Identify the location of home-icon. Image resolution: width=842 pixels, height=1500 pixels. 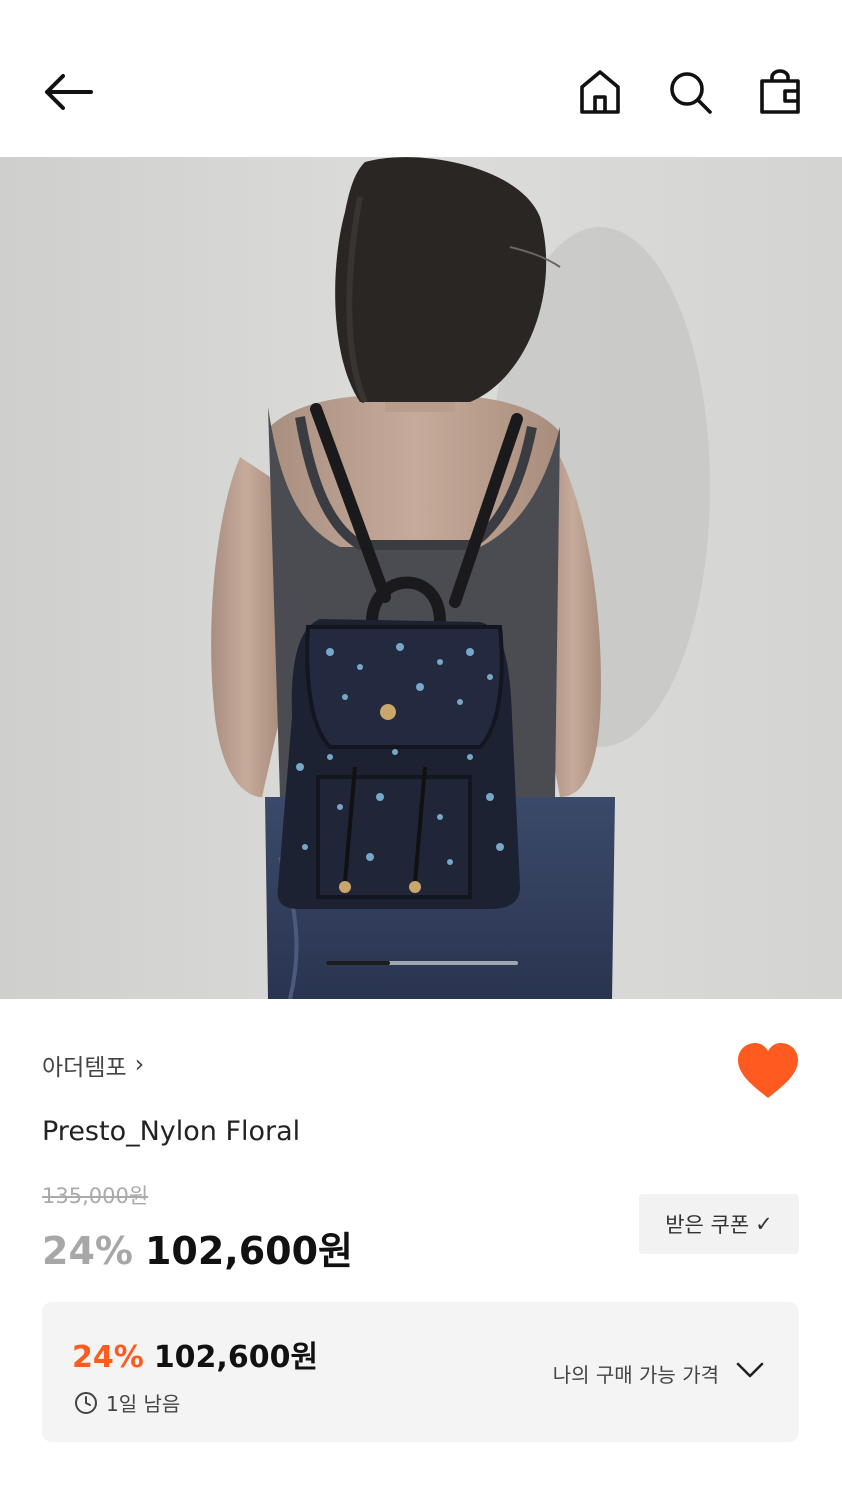
(600, 92).